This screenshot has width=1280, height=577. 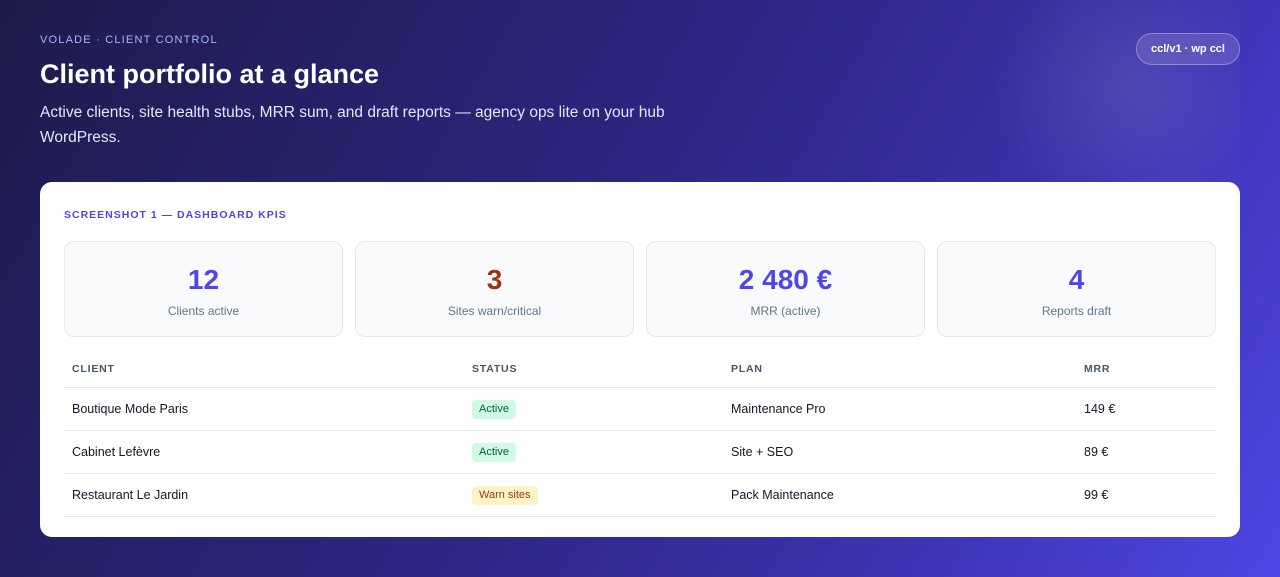 I want to click on column-header-mrr: MRR, so click(x=1097, y=369).